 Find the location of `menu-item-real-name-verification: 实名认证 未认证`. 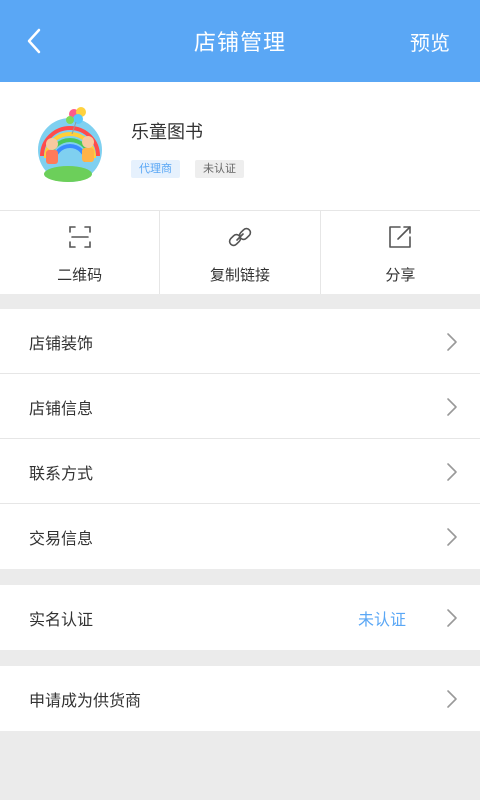

menu-item-real-name-verification: 实名认证 未认证 is located at coordinates (240, 617).